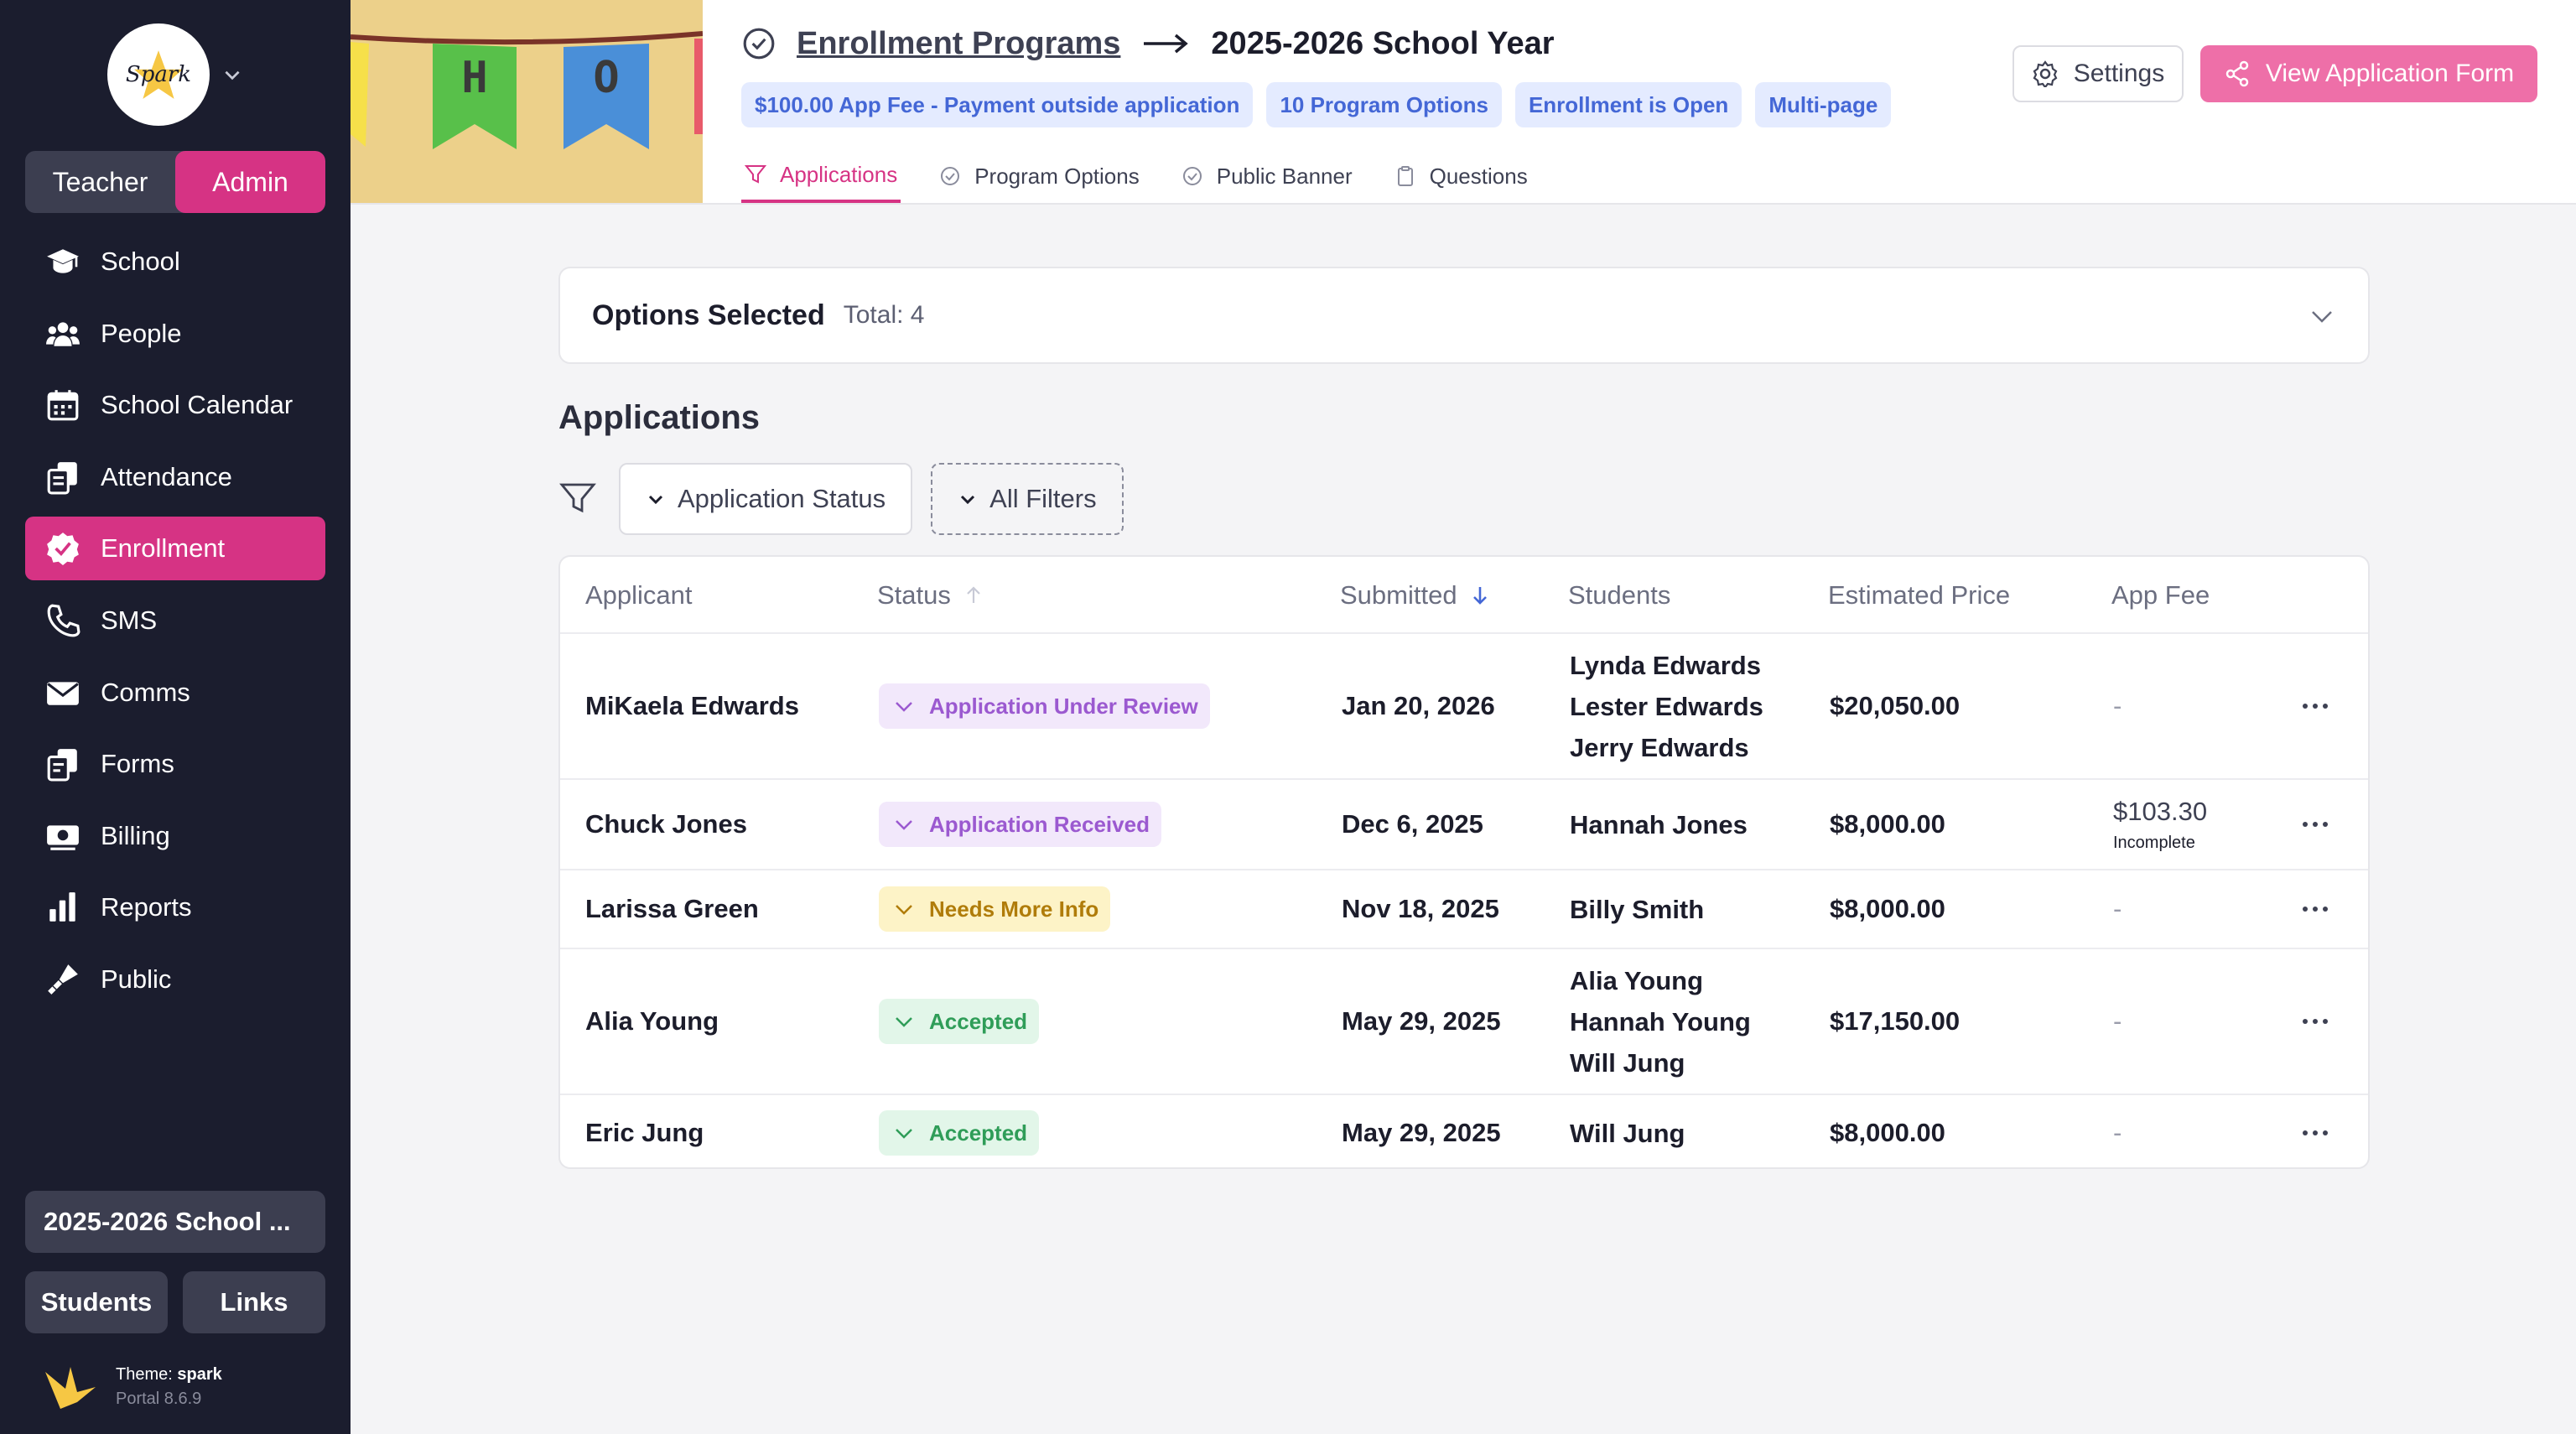 The image size is (2576, 1434). What do you see at coordinates (1895, 705) in the screenshot?
I see `estimated-price: $20,050.00` at bounding box center [1895, 705].